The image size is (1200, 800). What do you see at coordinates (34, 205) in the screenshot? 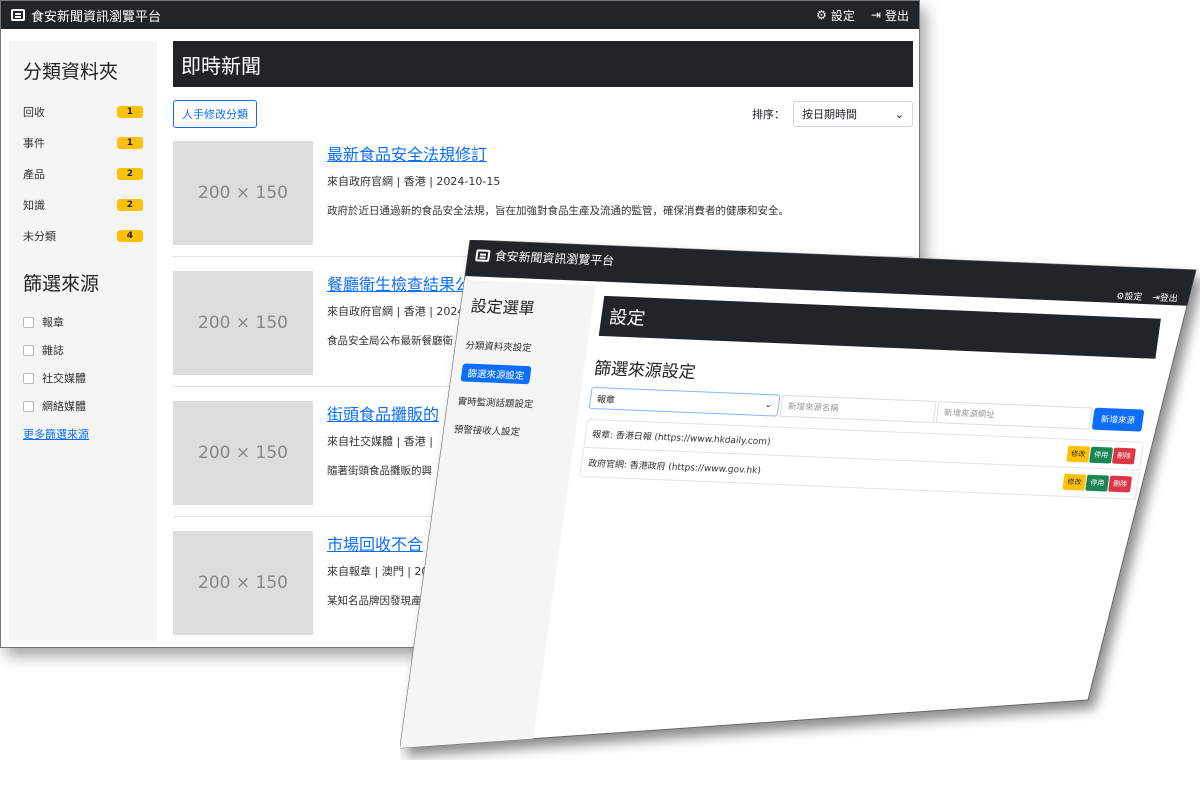
I see `folder-label: 知識` at bounding box center [34, 205].